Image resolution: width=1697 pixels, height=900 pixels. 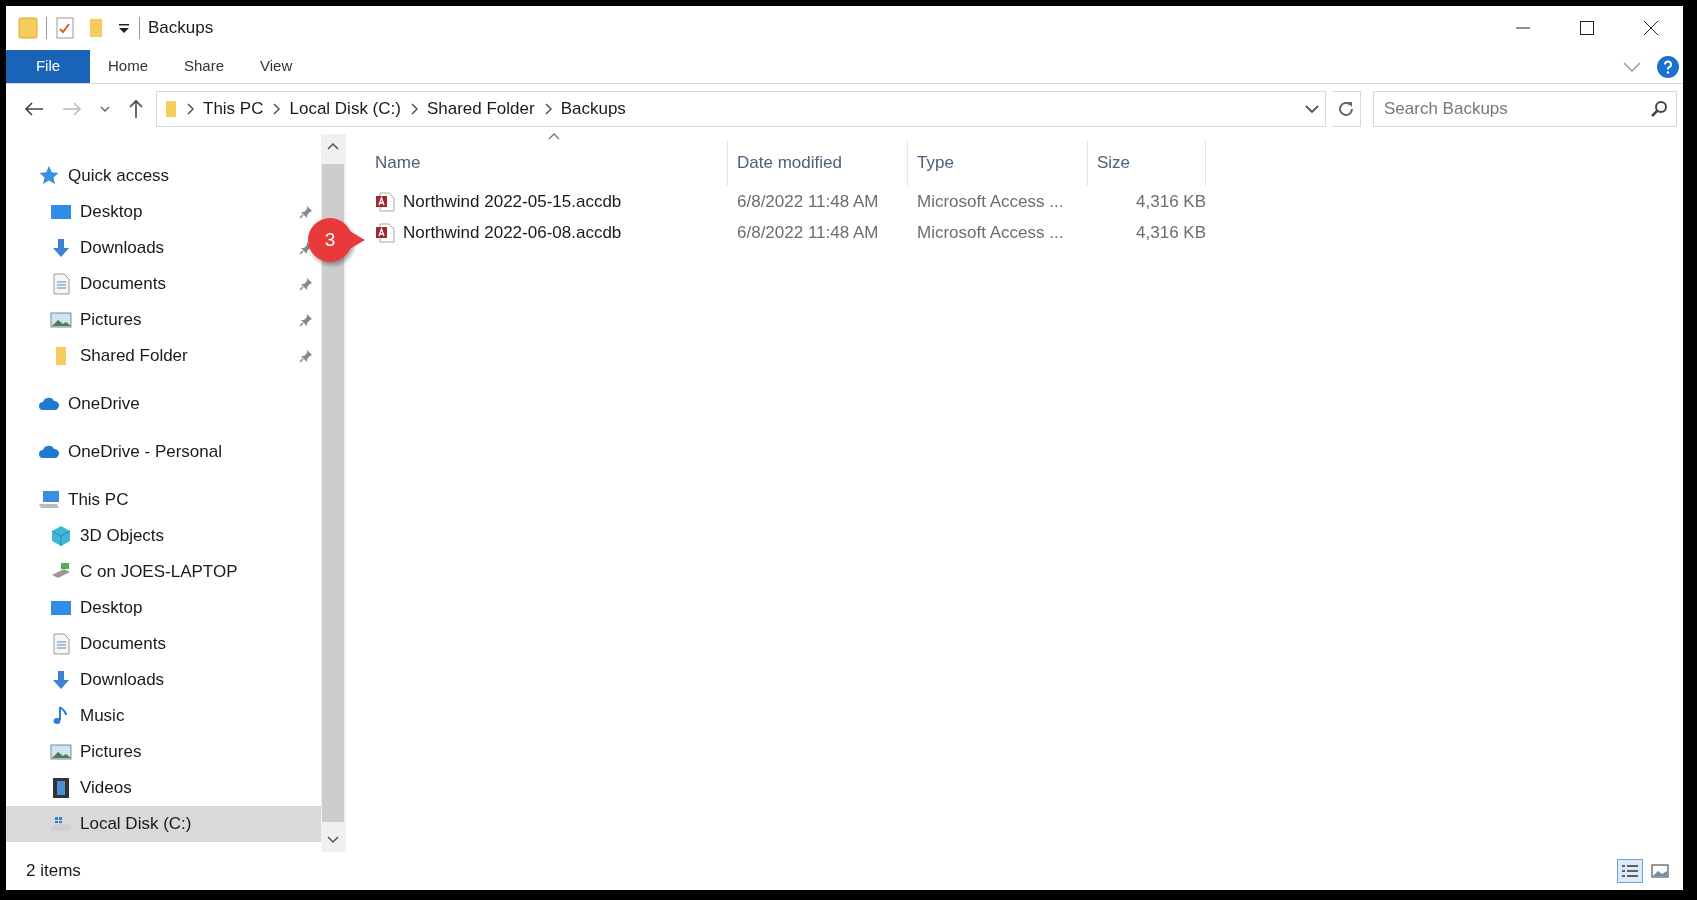 I want to click on breadcrumb: Shared Folder, so click(x=480, y=109).